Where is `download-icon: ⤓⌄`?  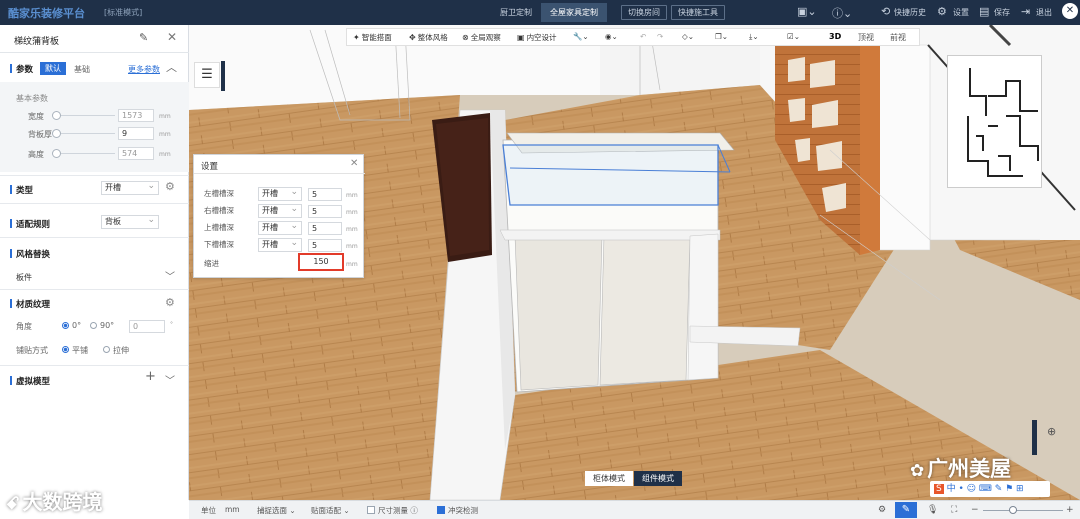
download-icon: ⤓⌄ is located at coordinates (754, 37).